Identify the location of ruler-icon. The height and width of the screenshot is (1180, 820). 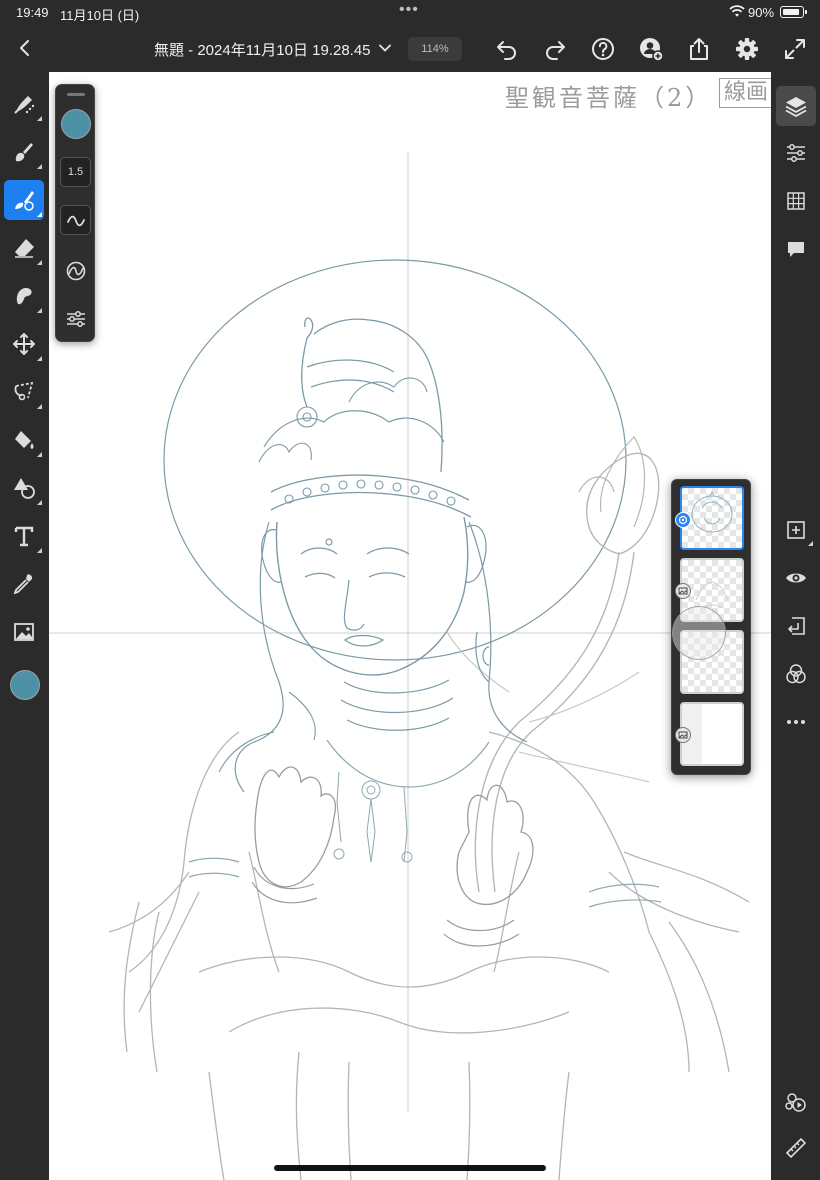
(796, 1148).